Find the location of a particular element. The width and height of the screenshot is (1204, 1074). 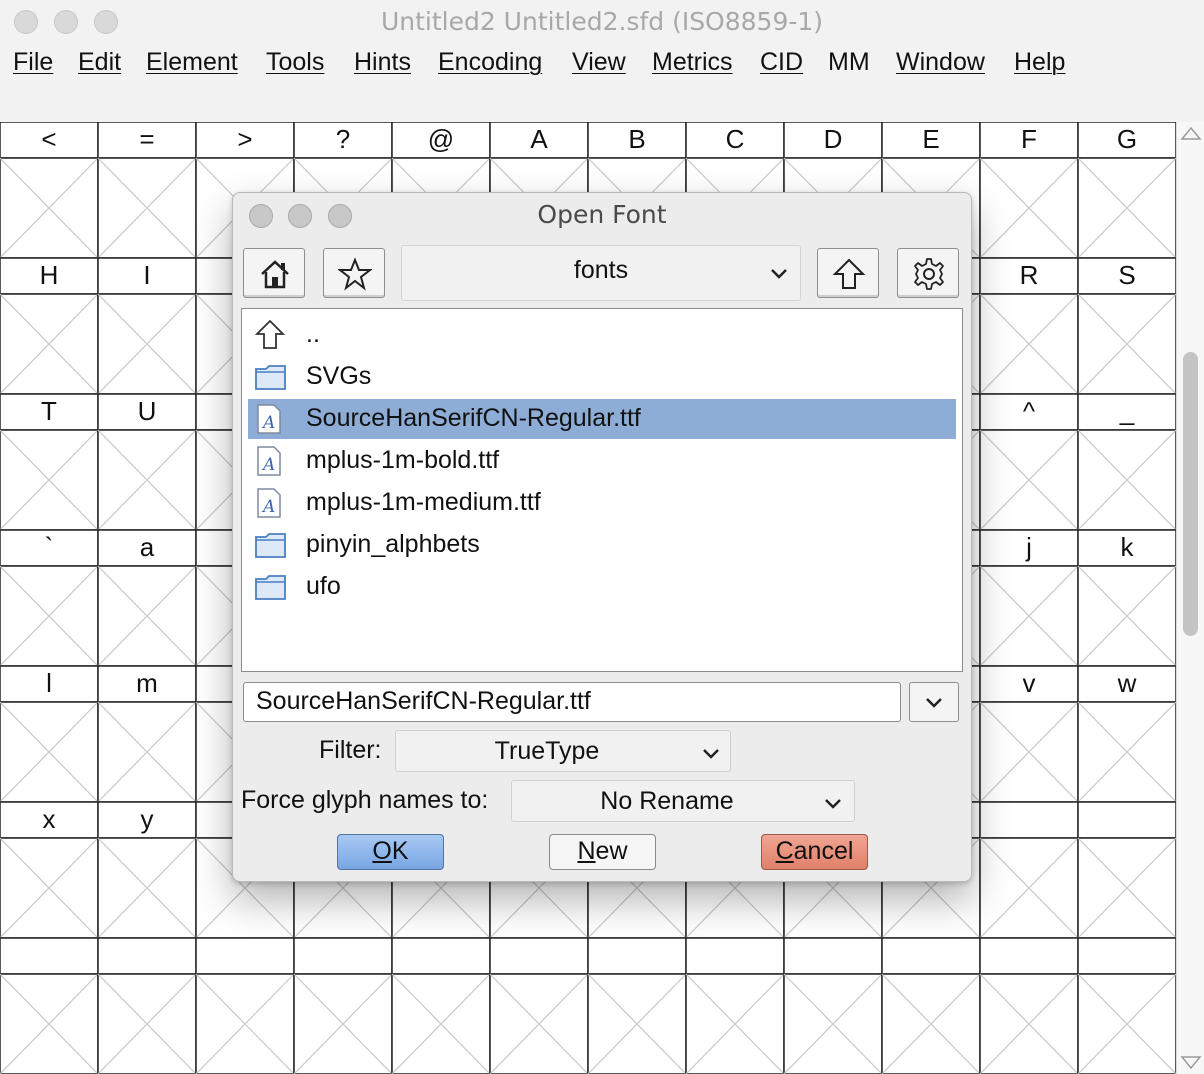

glyph-label: D is located at coordinates (833, 139).